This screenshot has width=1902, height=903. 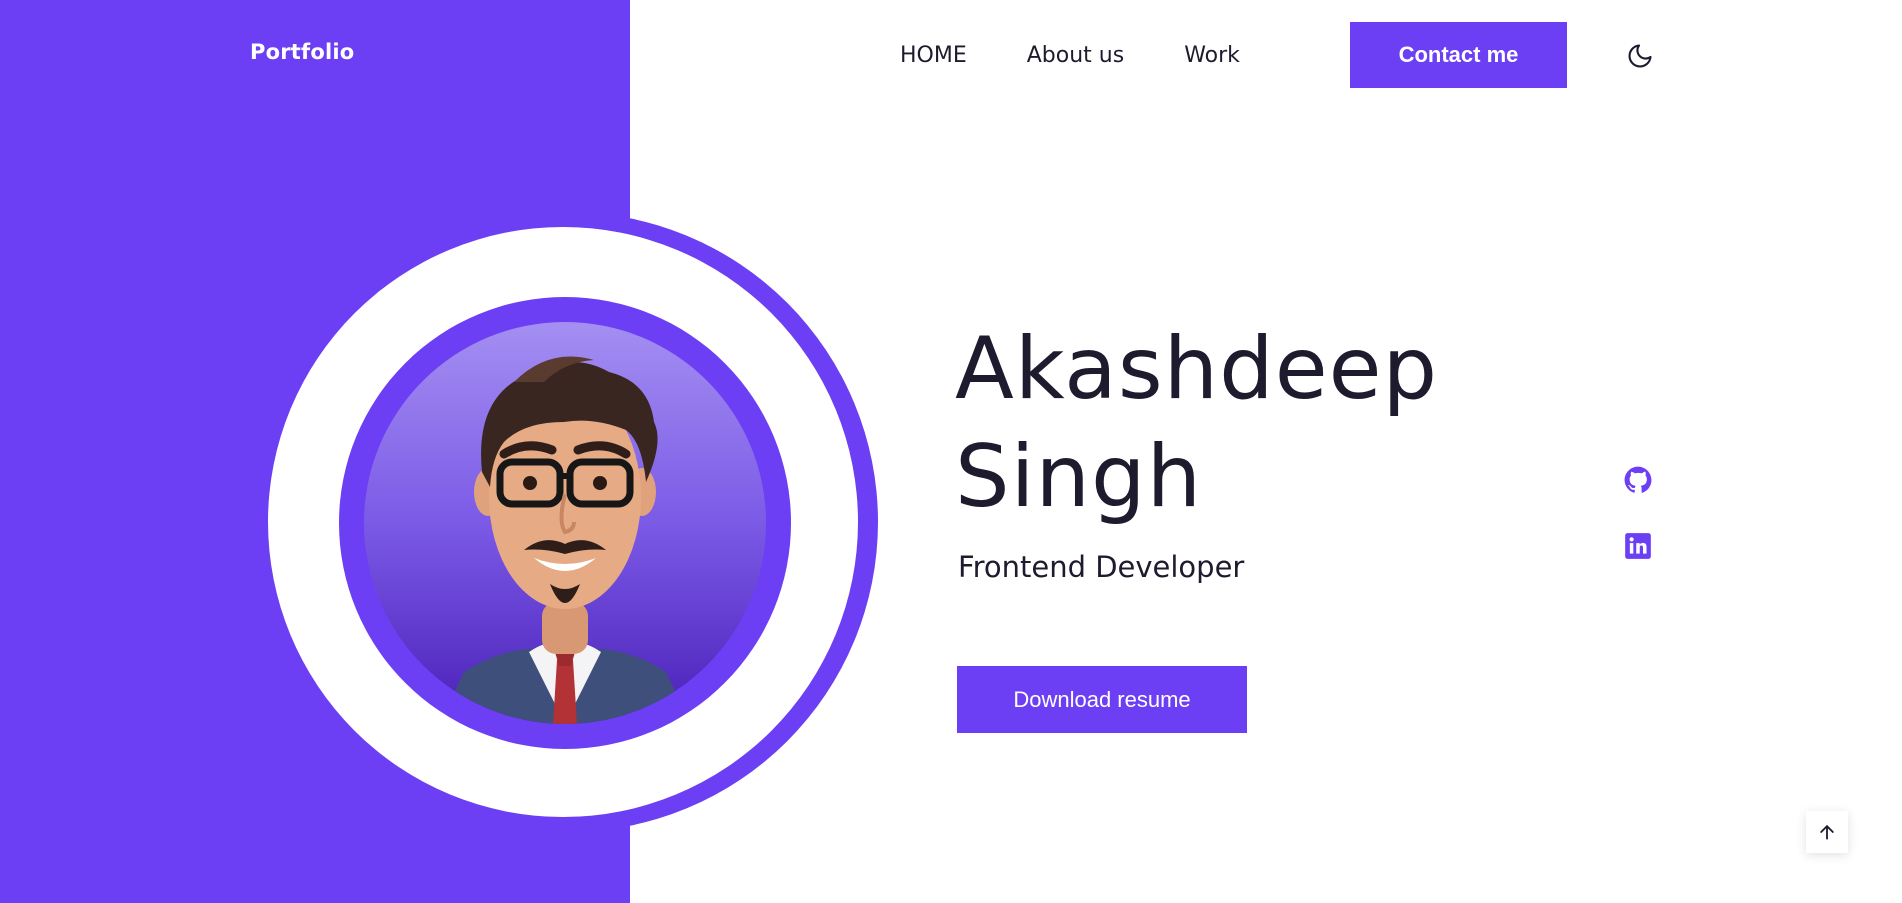 What do you see at coordinates (1102, 699) in the screenshot?
I see `download-resume-button: Download resume` at bounding box center [1102, 699].